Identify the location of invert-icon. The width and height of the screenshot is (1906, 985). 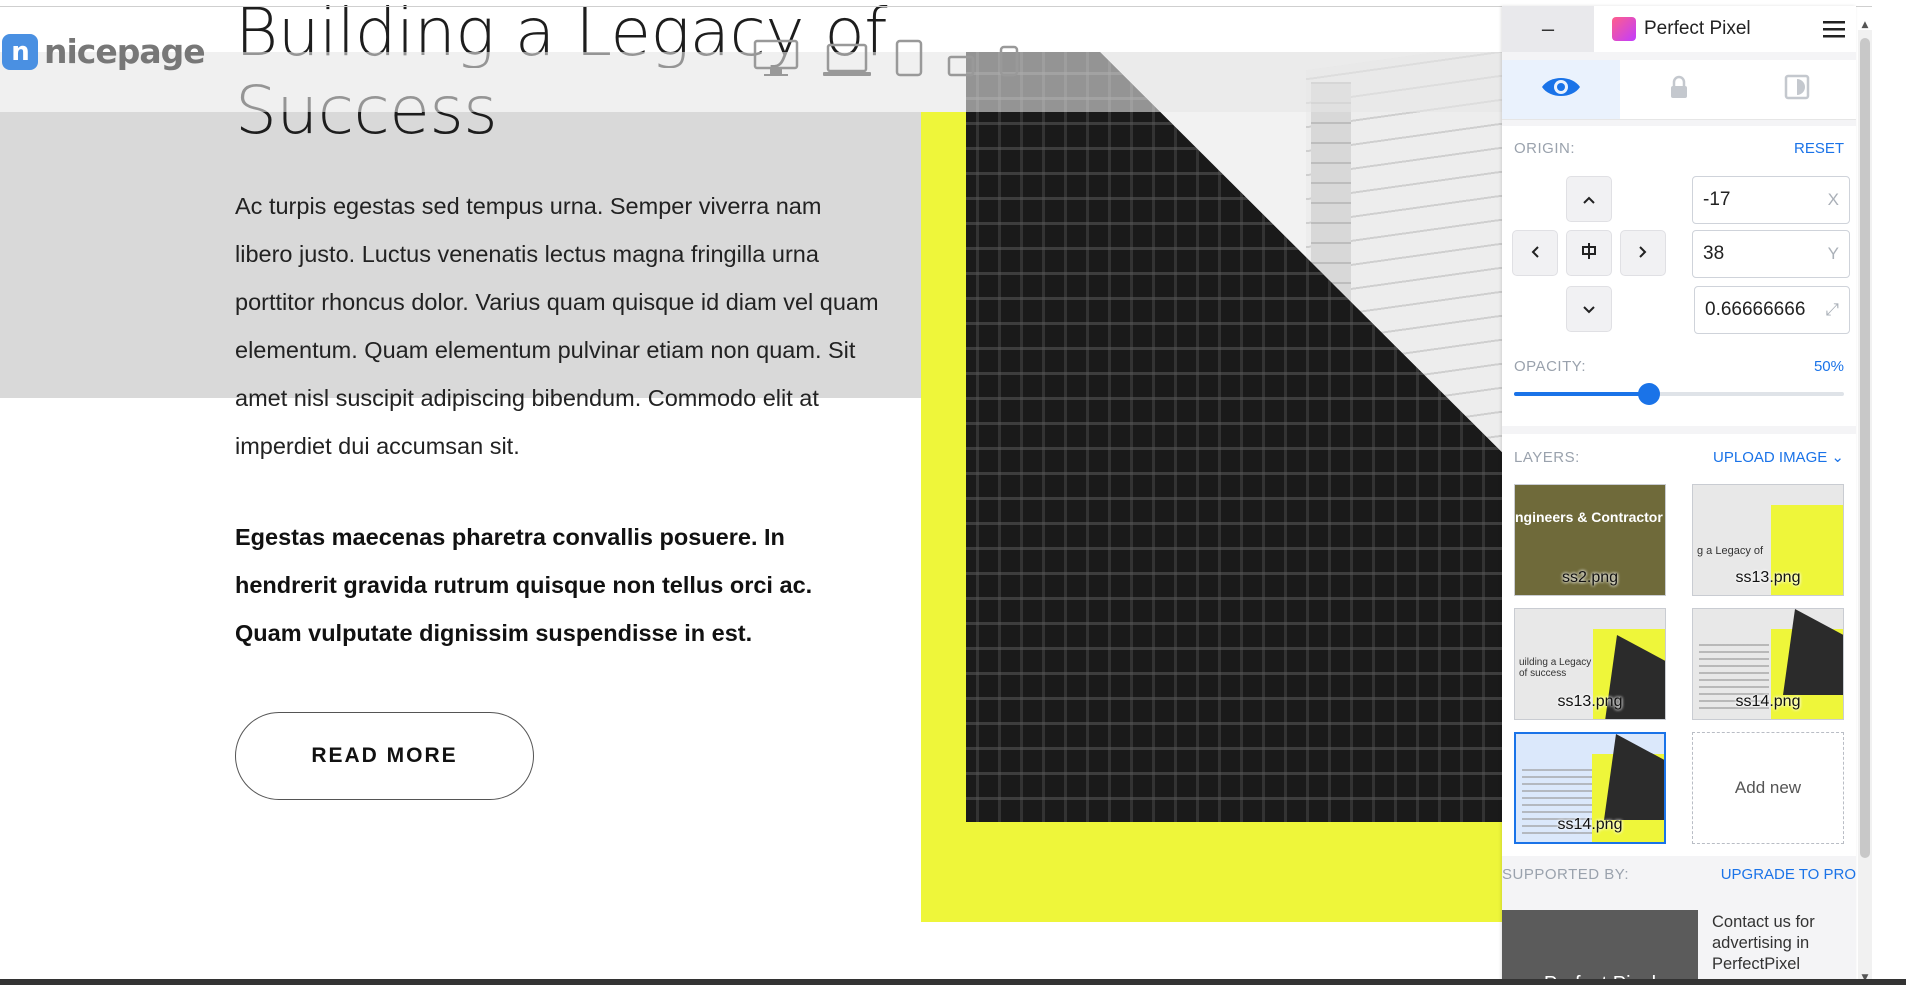
(1797, 89).